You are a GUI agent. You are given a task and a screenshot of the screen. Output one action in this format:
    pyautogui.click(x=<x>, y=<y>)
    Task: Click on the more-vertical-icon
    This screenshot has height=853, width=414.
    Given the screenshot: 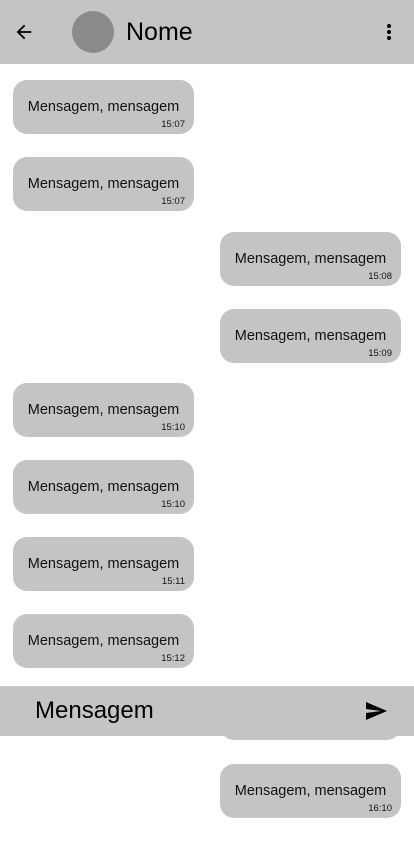 What is the action you would take?
    pyautogui.click(x=389, y=32)
    